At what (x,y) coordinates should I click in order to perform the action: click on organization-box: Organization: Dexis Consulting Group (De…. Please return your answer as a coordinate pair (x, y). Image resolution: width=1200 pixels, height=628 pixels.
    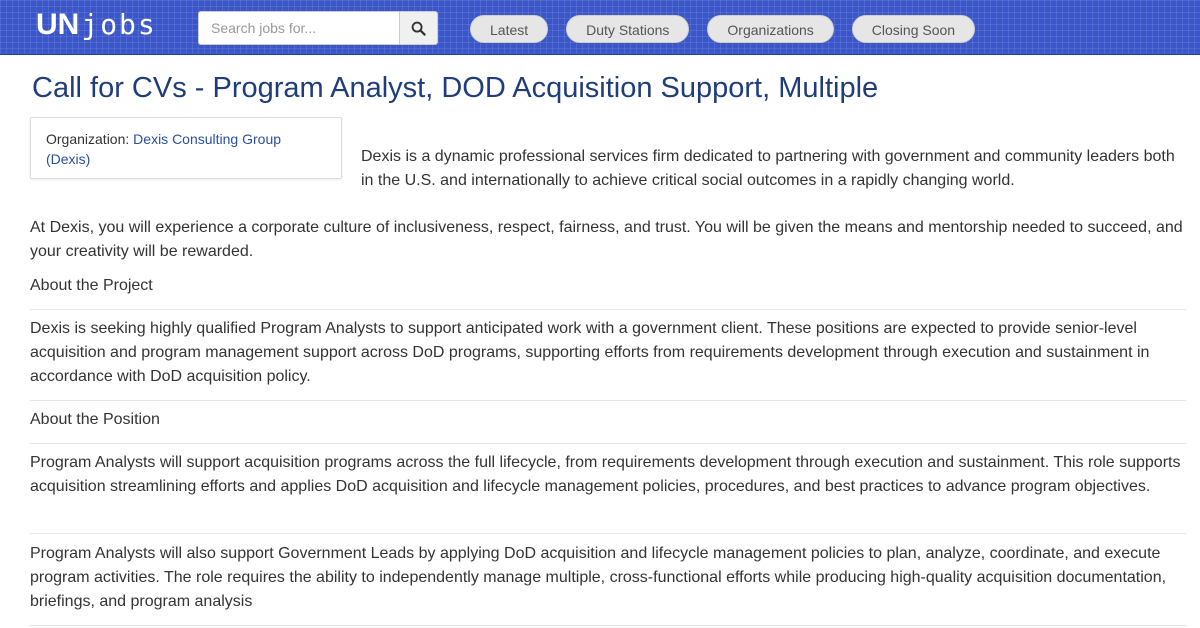
    Looking at the image, I should click on (186, 148).